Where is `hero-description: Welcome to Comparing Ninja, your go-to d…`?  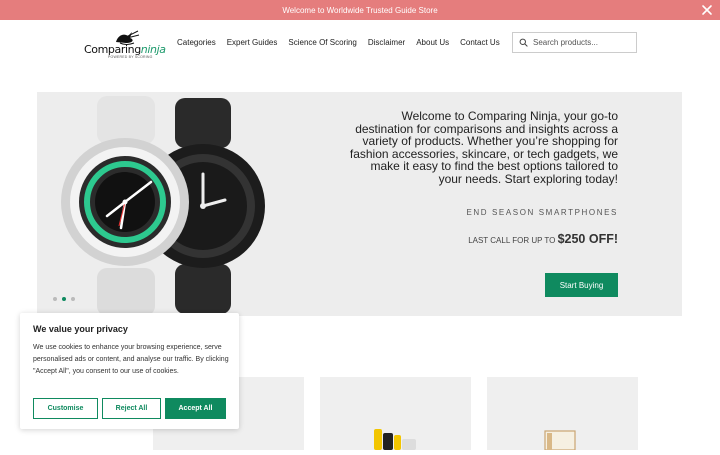 hero-description: Welcome to Comparing Ninja, your go-to d… is located at coordinates (483, 147).